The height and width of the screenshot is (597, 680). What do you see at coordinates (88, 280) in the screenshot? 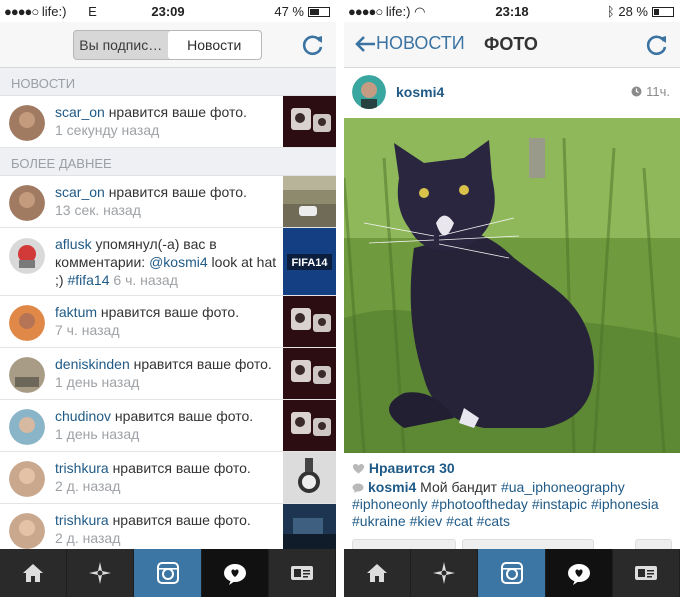
I see `hashtag-link: #fifa14` at bounding box center [88, 280].